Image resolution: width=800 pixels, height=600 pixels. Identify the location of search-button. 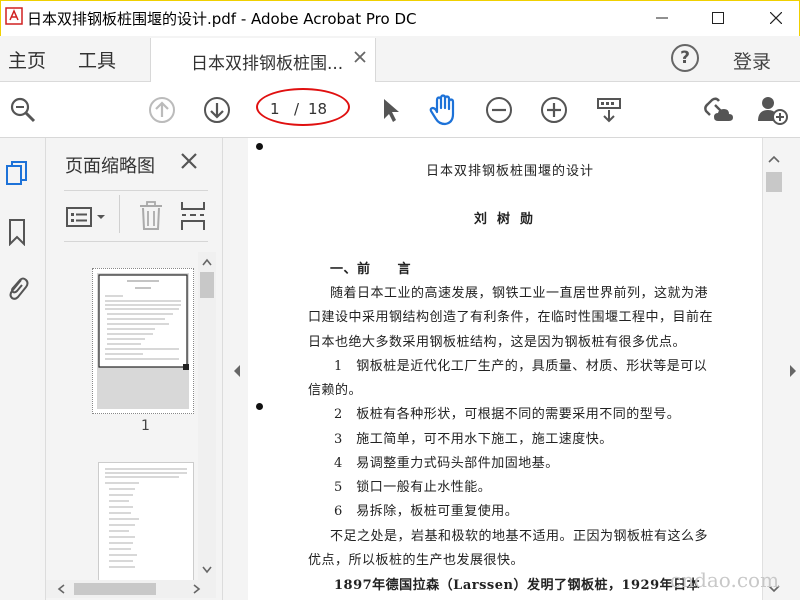
(23, 110).